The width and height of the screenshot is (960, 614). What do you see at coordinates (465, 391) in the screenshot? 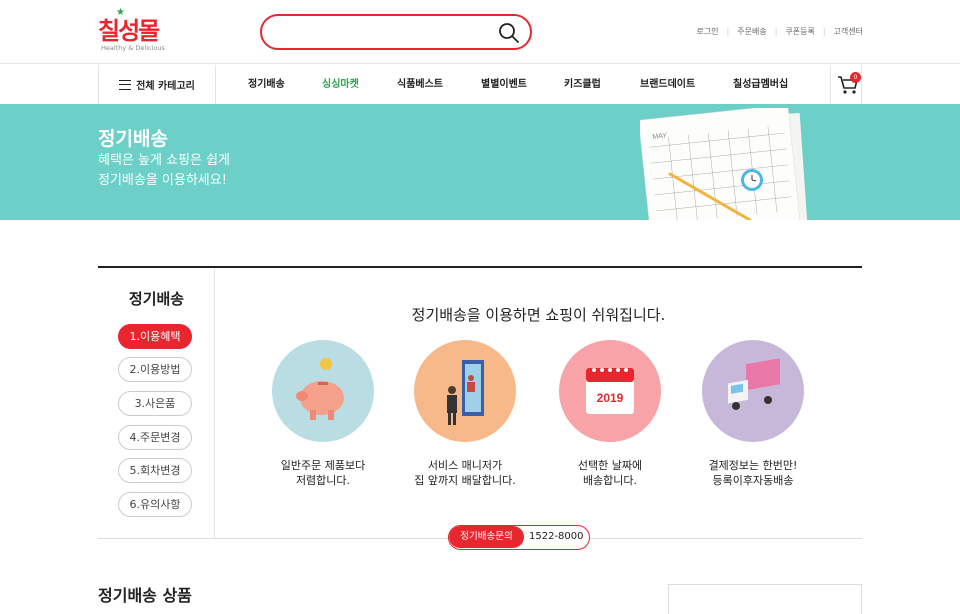
I see `delivery-person-icon` at bounding box center [465, 391].